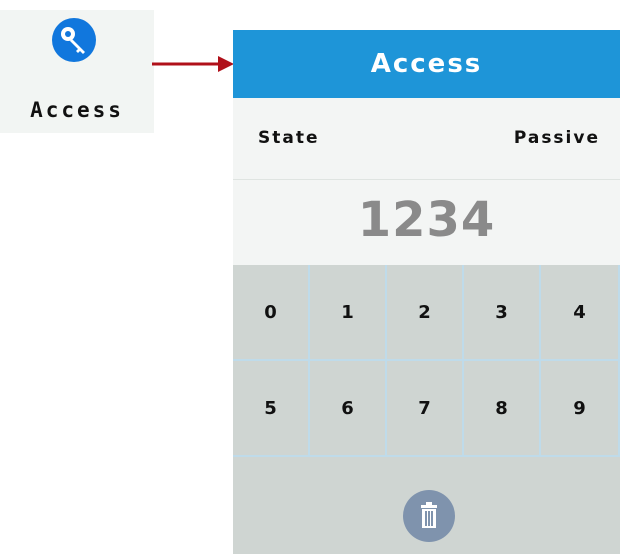 The image size is (620, 554). Describe the element at coordinates (425, 313) in the screenshot. I see `key-2: 2` at that location.